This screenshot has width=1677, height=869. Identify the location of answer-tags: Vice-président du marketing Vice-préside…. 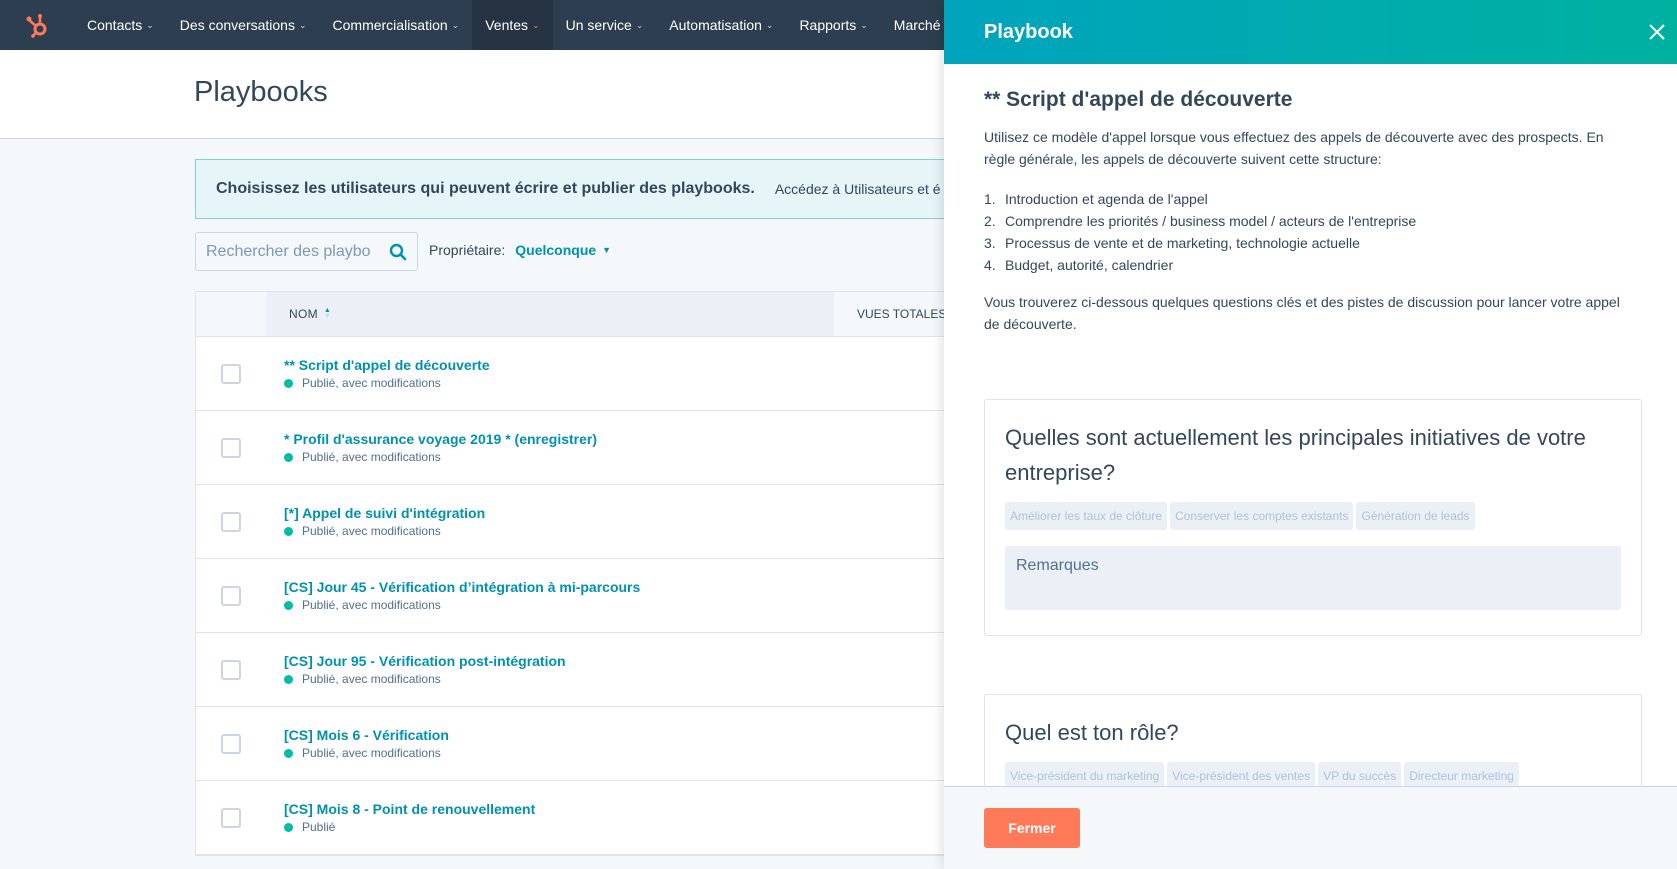
(1313, 774).